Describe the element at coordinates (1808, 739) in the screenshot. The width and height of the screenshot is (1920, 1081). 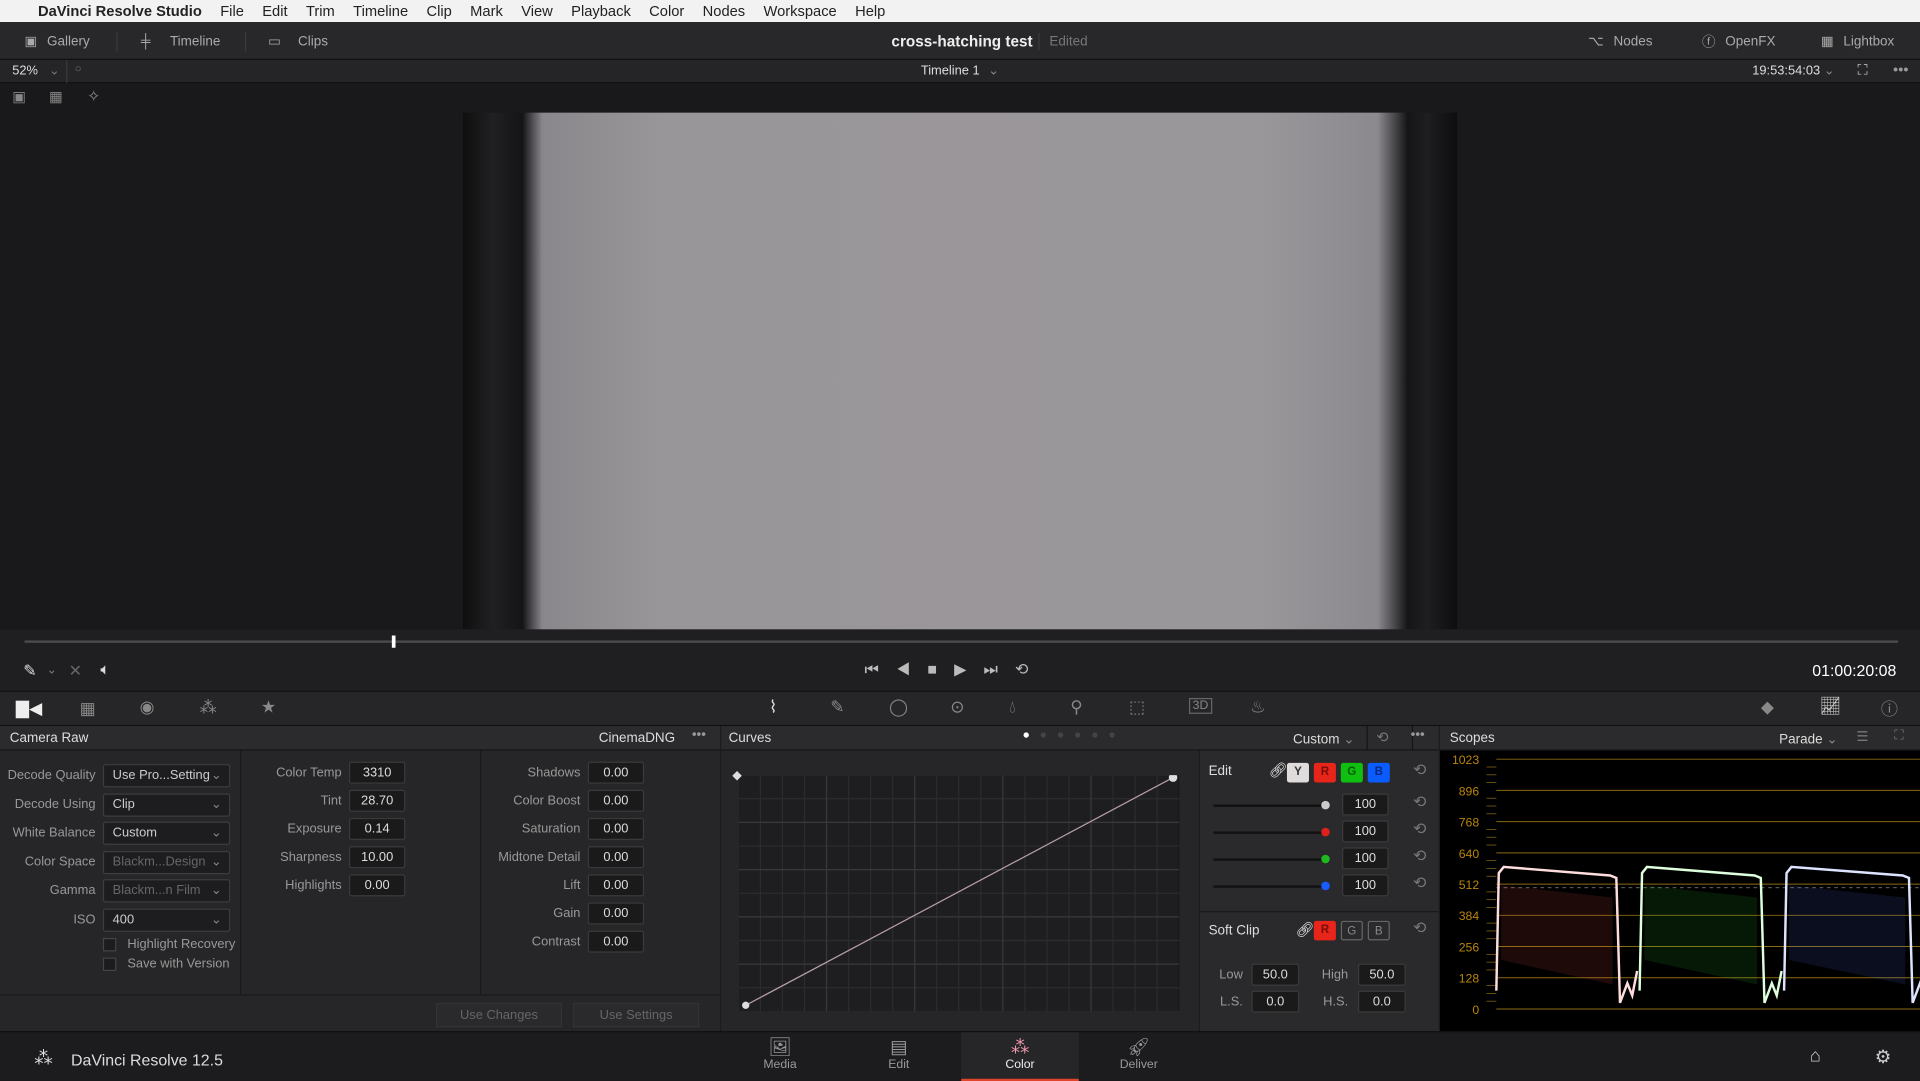
I see `scope-mode-dropdown: Parade ⌄` at that location.